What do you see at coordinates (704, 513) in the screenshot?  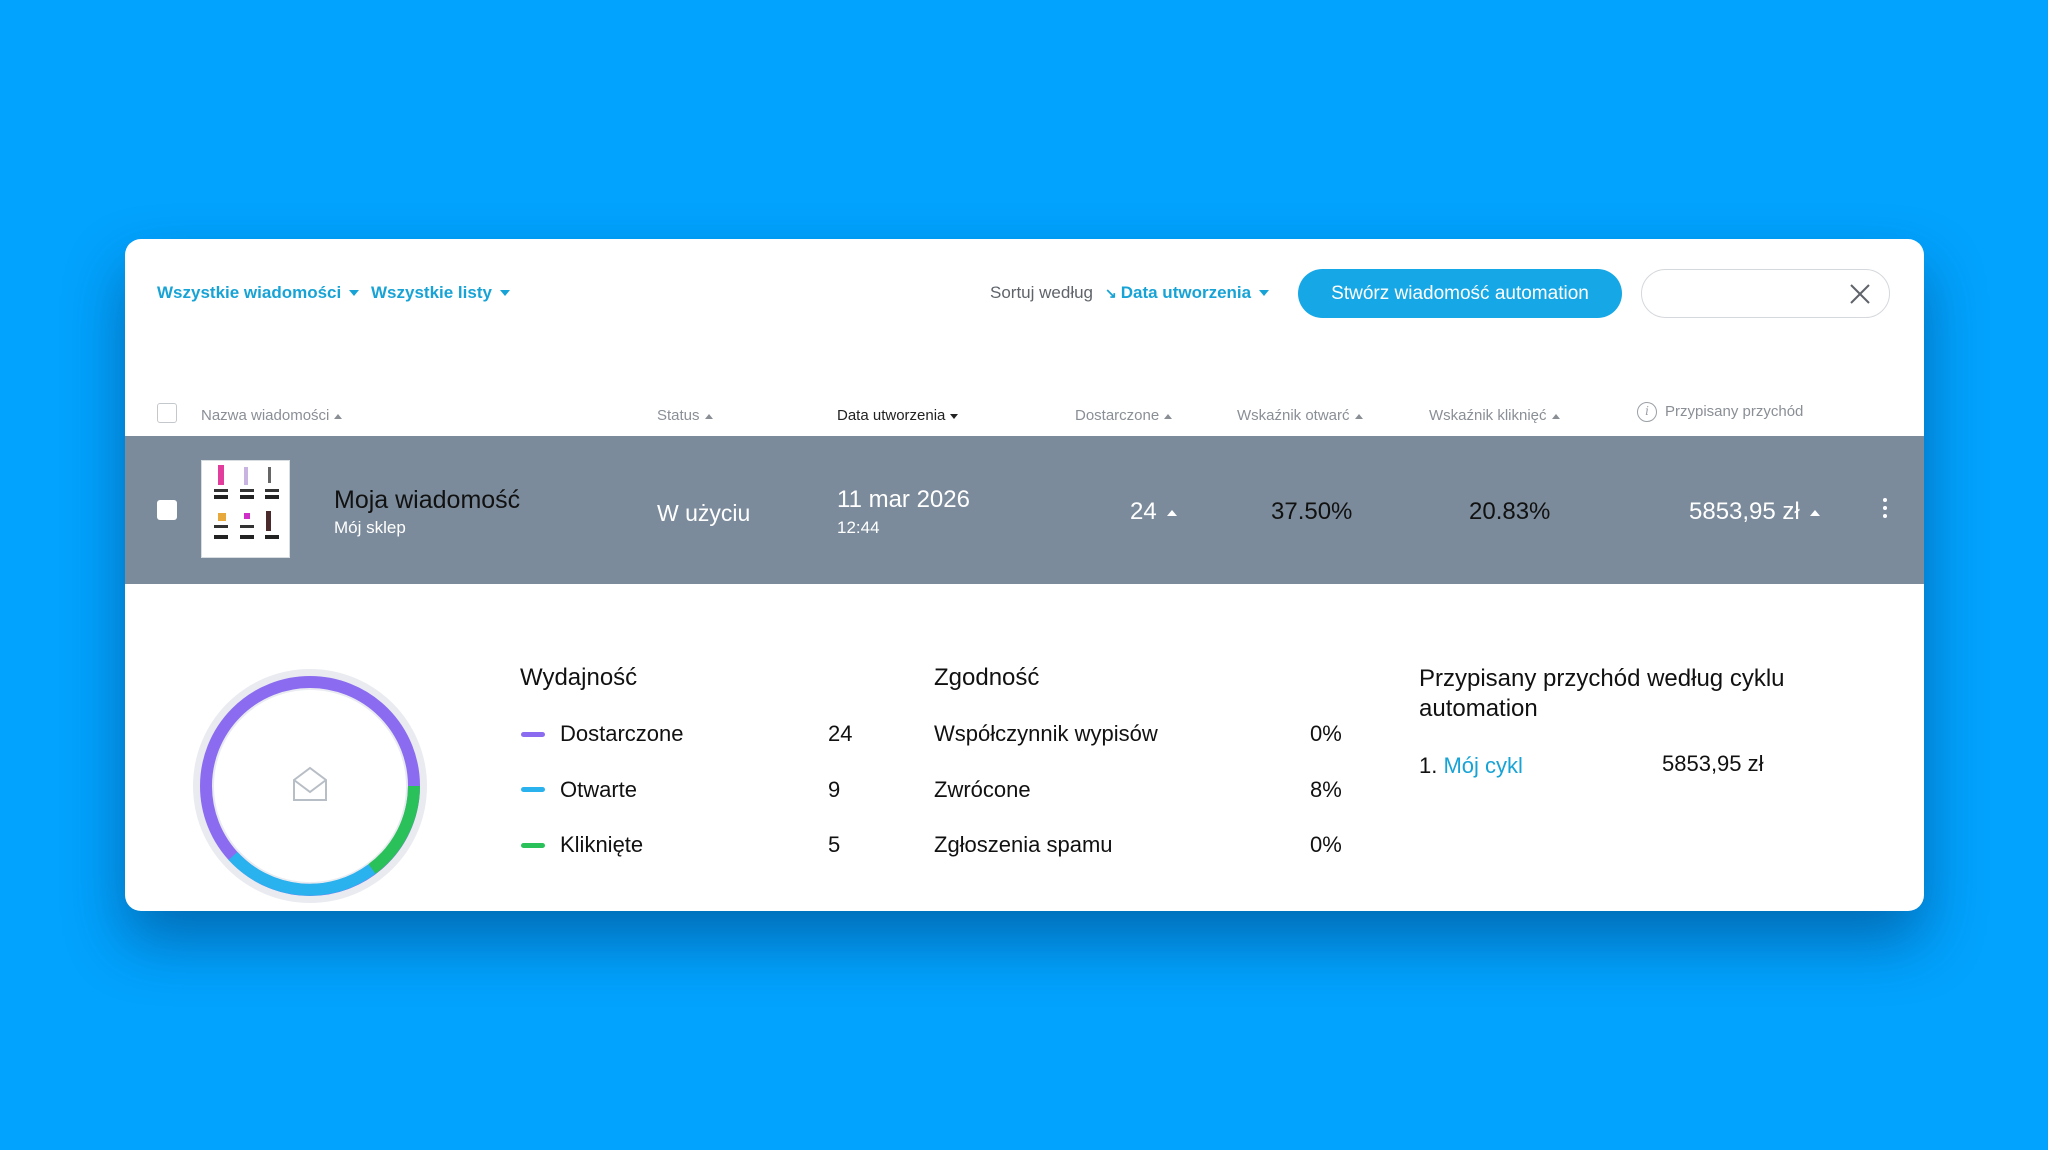 I see `status-text: W użyciu` at bounding box center [704, 513].